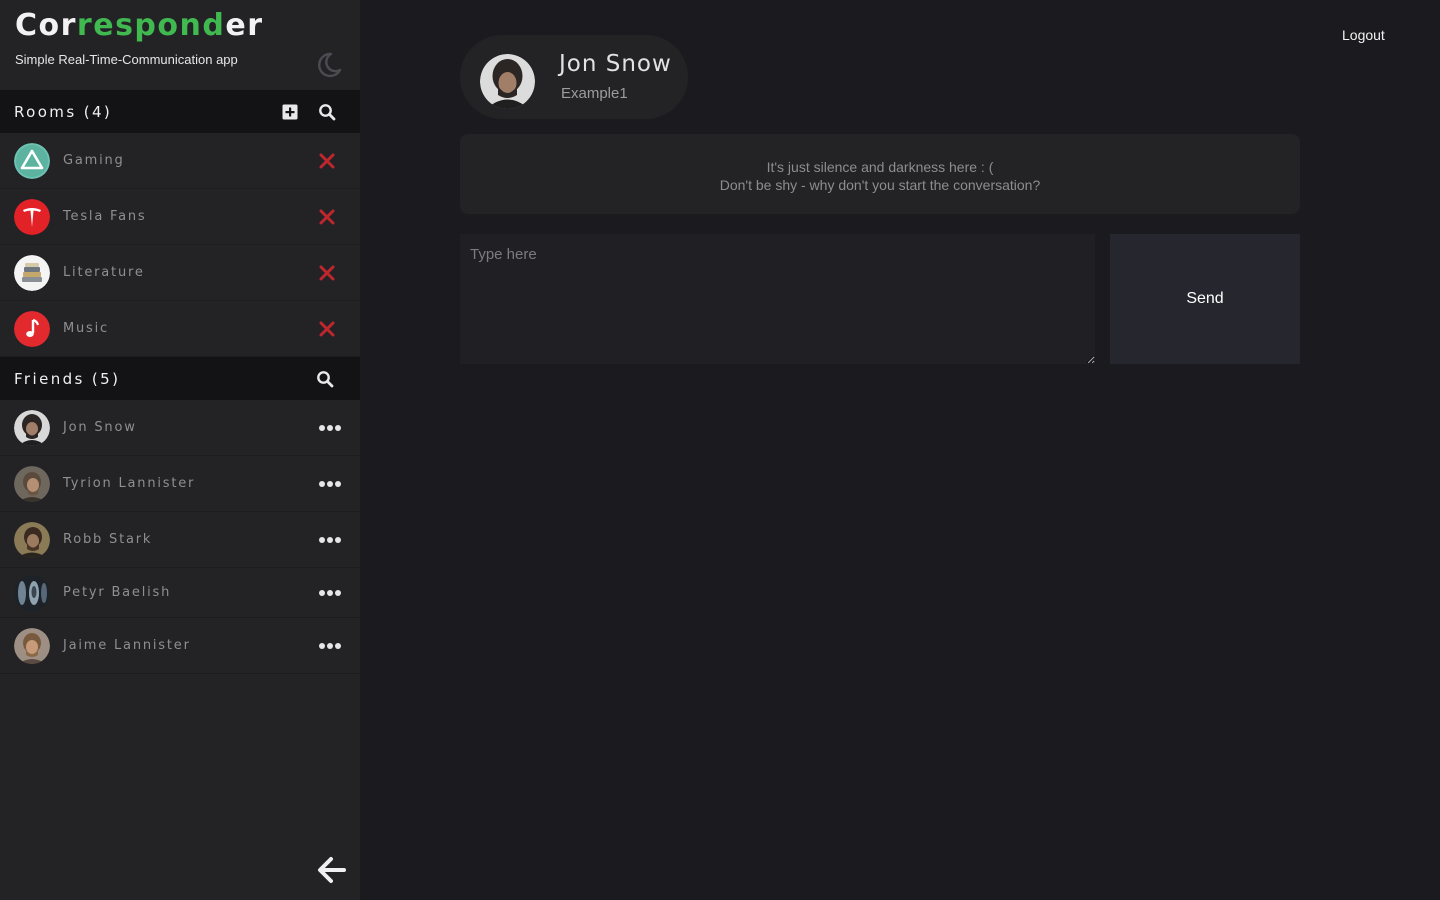 This screenshot has width=1440, height=900. I want to click on arrow-left-icon, so click(332, 870).